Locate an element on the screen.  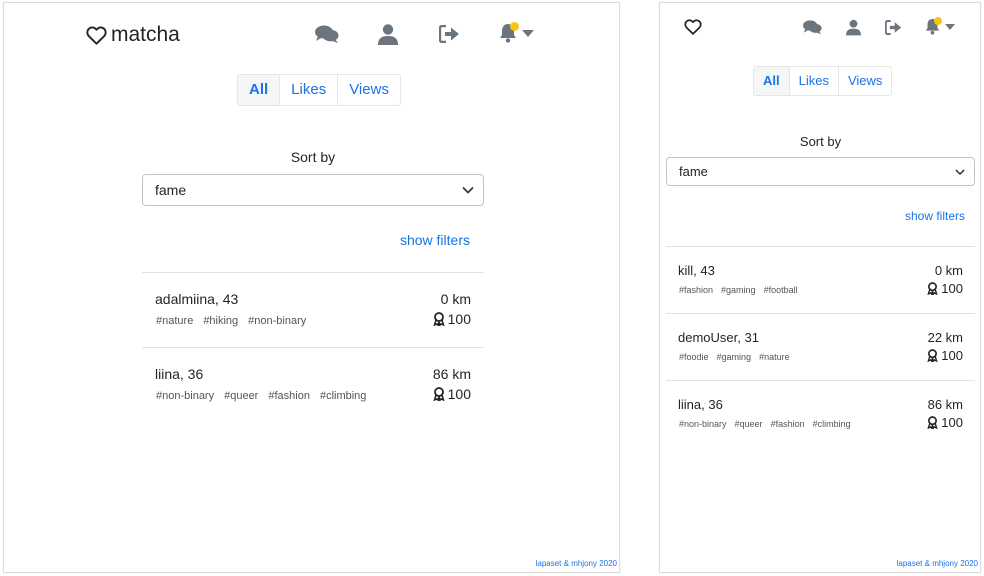
distance: 22 km is located at coordinates (945, 337).